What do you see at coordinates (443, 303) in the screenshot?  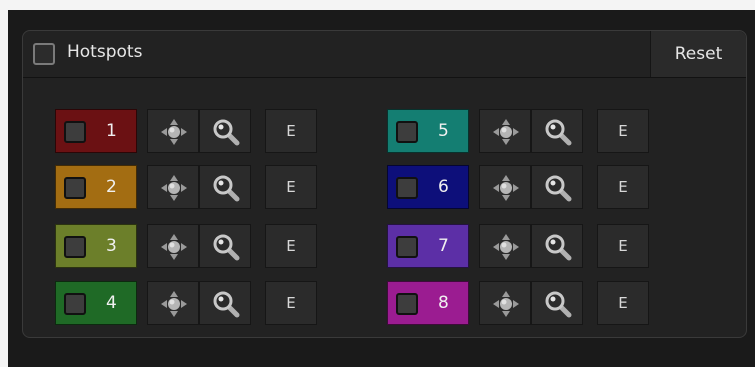 I see `hotspot-number: 8` at bounding box center [443, 303].